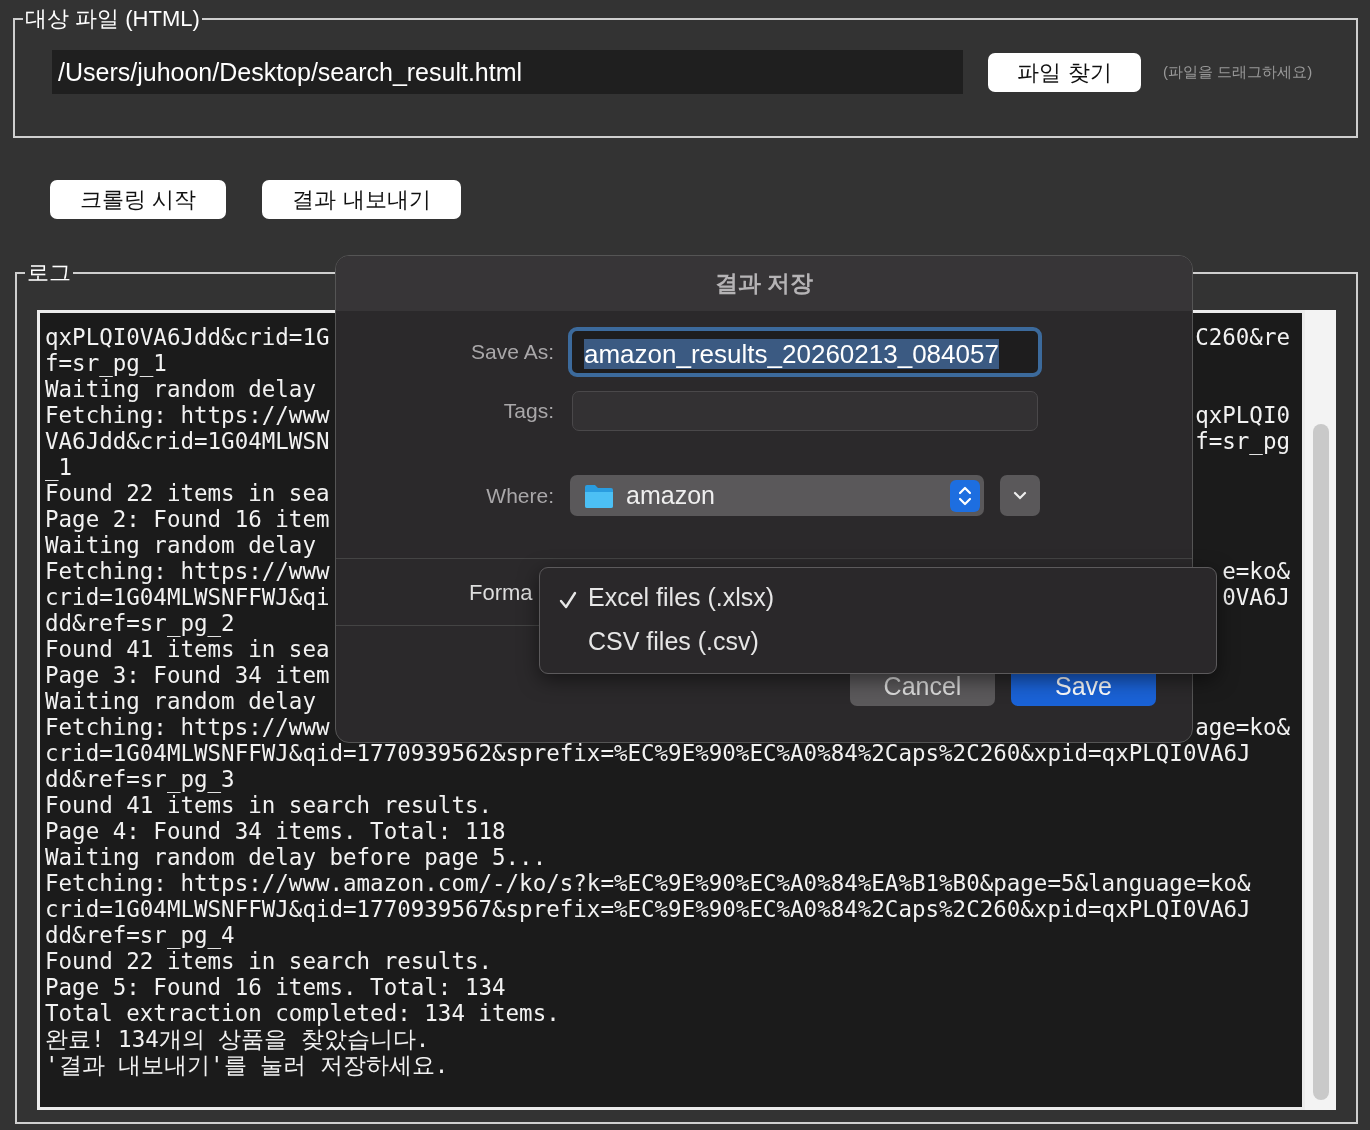 This screenshot has height=1130, width=1370. What do you see at coordinates (648, 753) in the screenshot?
I see `log-line: crid=1G04MLWSNFFWJ&qid=1770939562&sprefix=%EC%9E%90%EC%A0%84%2Caps%2C260&xpid=qxPLQI0VA6J` at bounding box center [648, 753].